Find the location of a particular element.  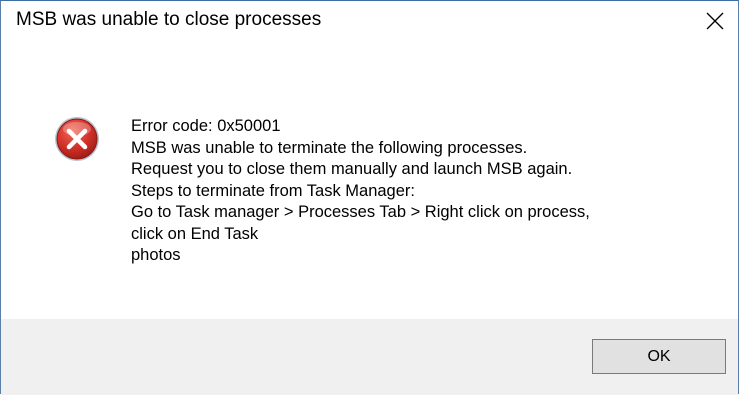

ok-button: OK is located at coordinates (659, 356).